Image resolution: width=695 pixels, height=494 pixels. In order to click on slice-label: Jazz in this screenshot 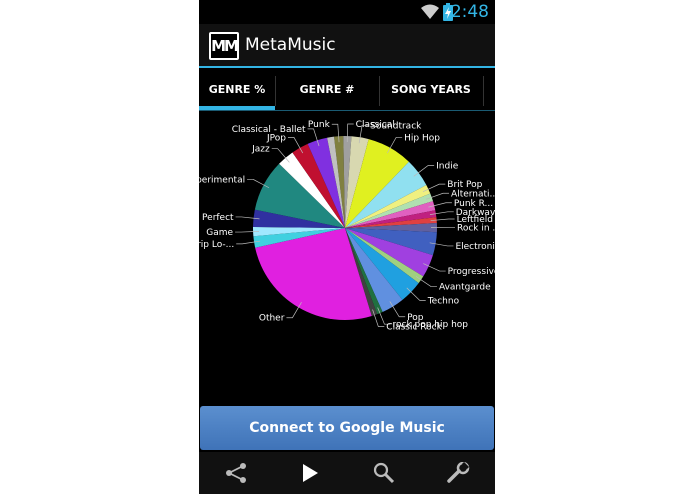, I will do `click(260, 150)`.